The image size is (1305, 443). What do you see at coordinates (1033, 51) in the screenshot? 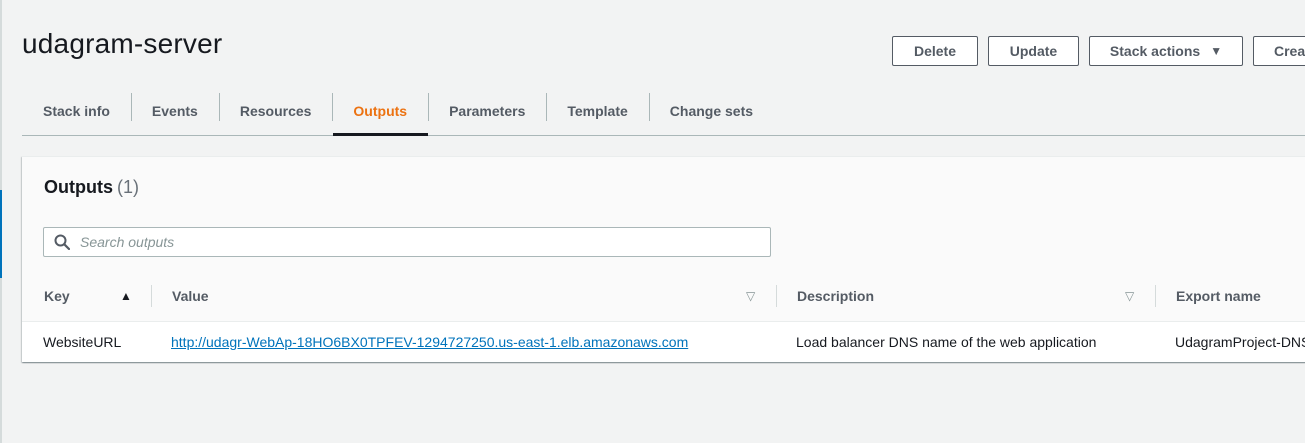
I see `update-button: Update` at bounding box center [1033, 51].